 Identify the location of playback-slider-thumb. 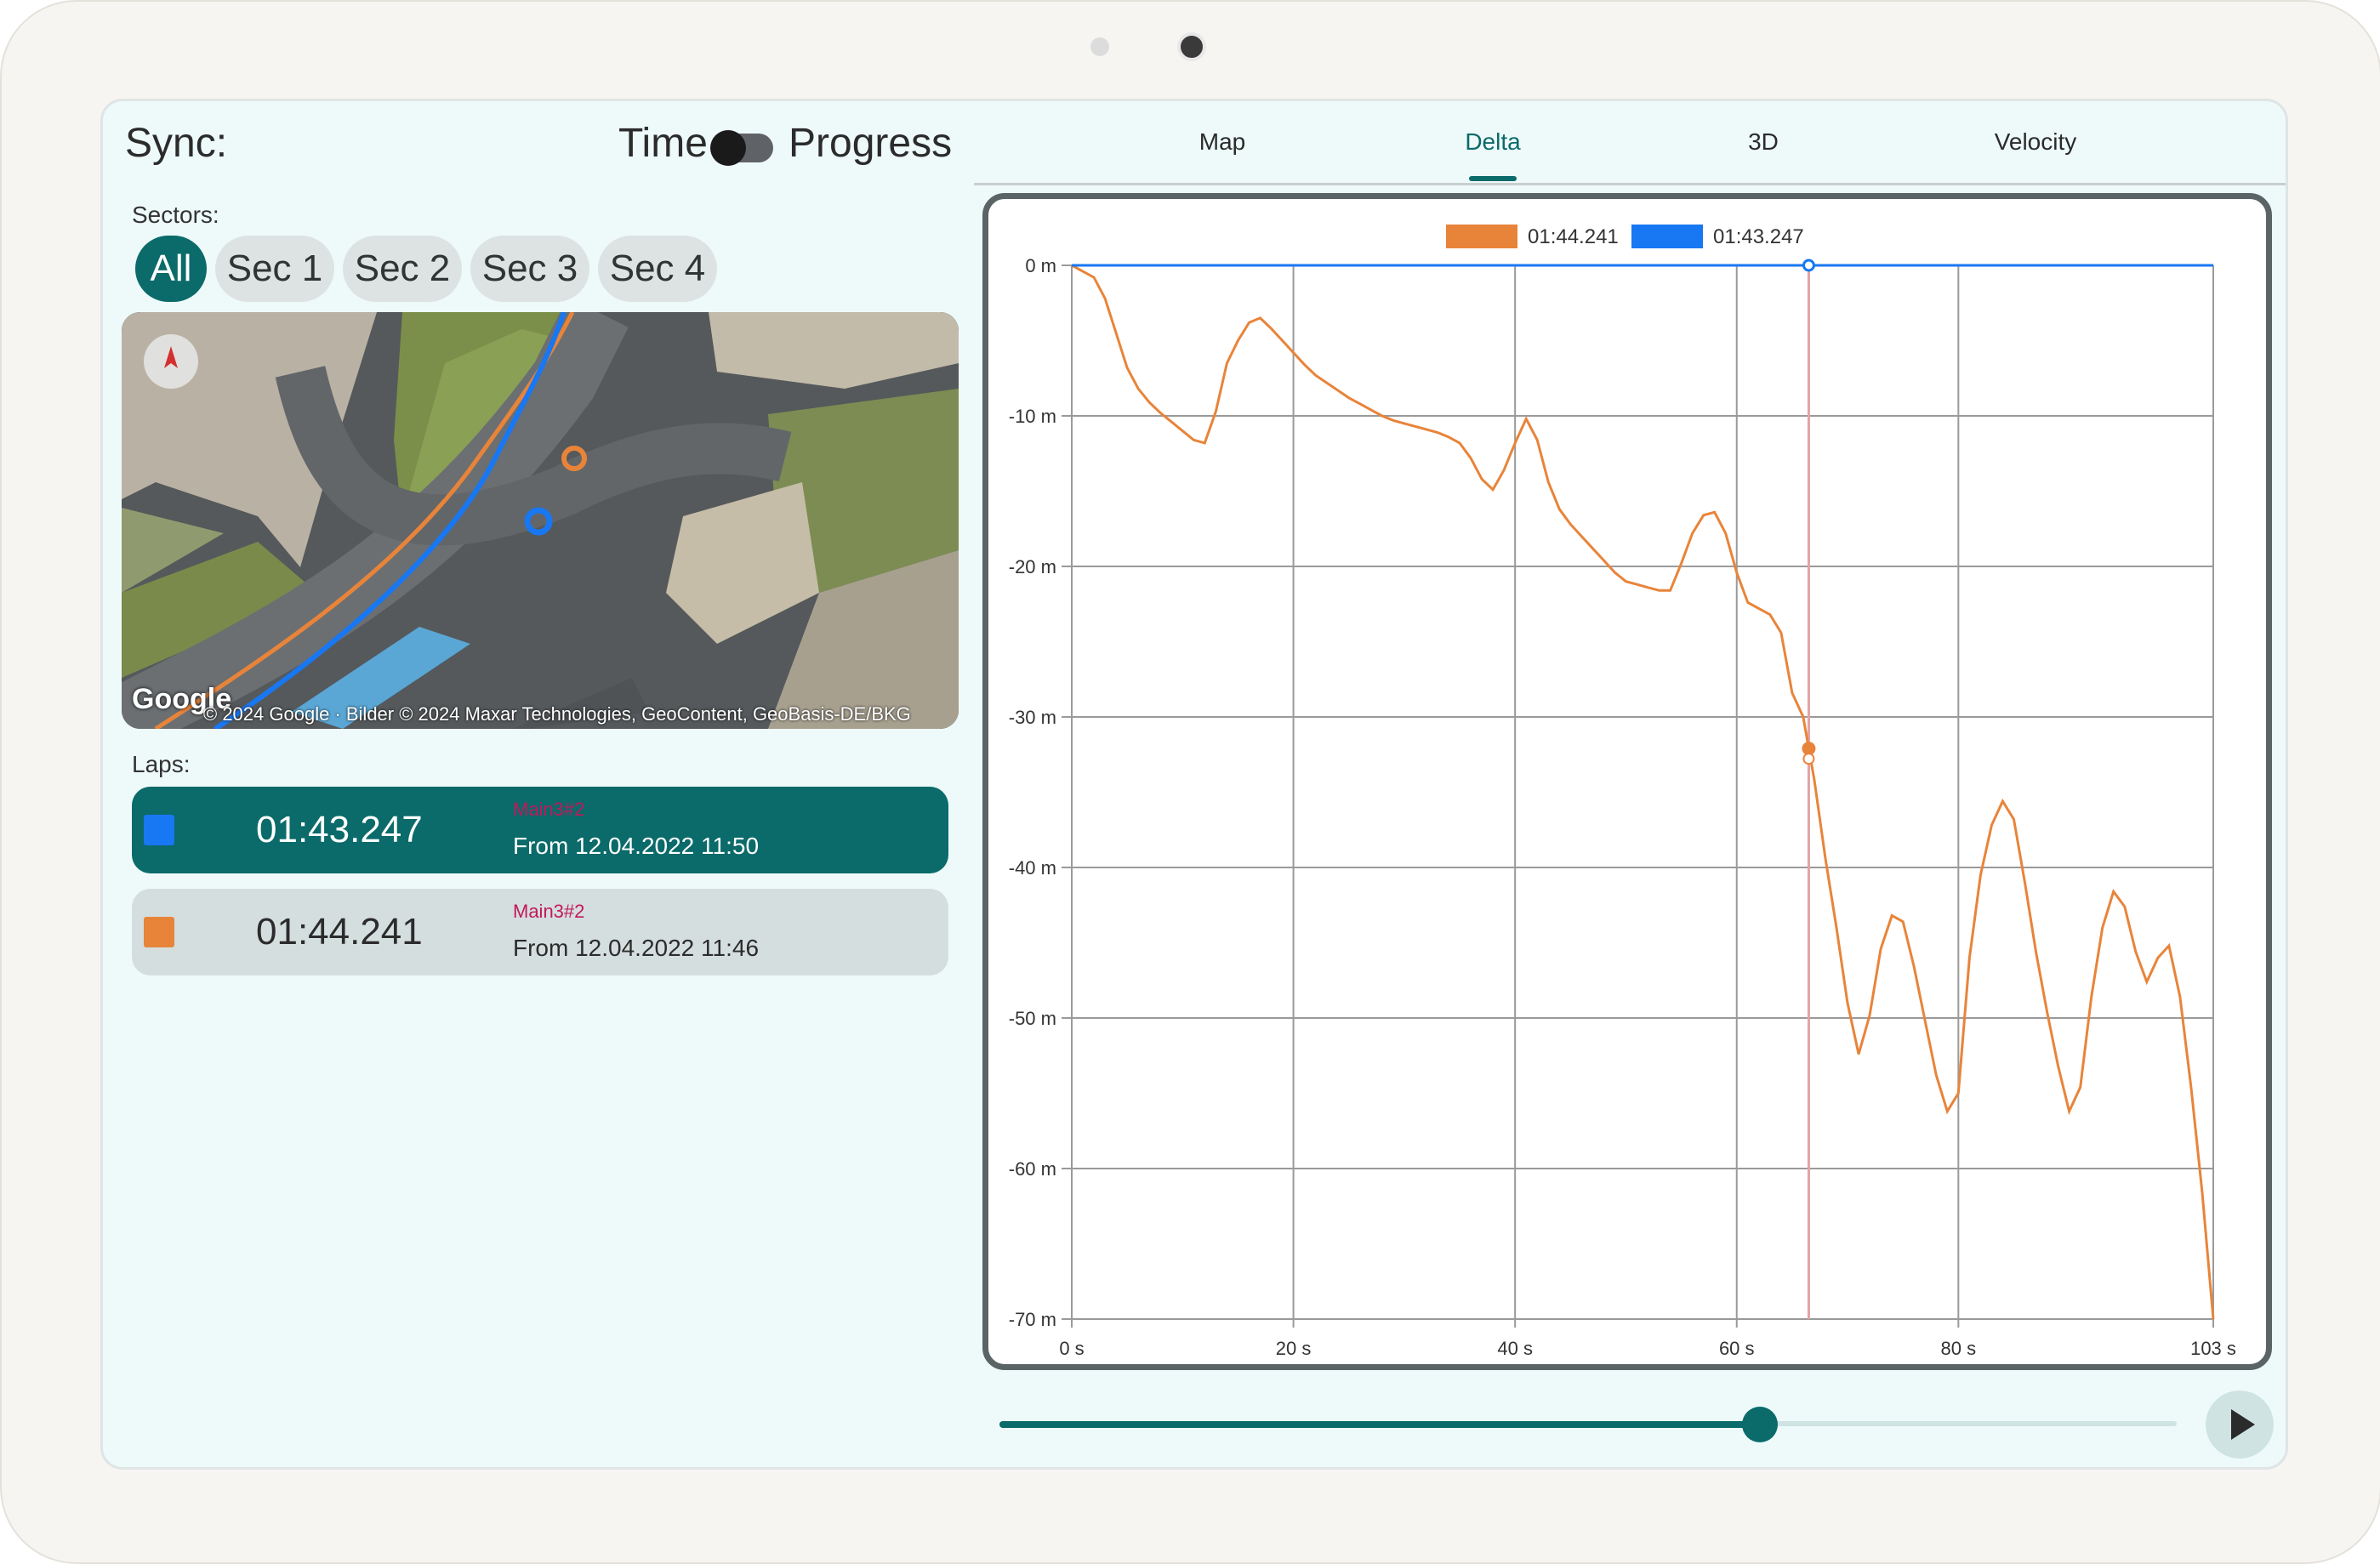
(1759, 1424).